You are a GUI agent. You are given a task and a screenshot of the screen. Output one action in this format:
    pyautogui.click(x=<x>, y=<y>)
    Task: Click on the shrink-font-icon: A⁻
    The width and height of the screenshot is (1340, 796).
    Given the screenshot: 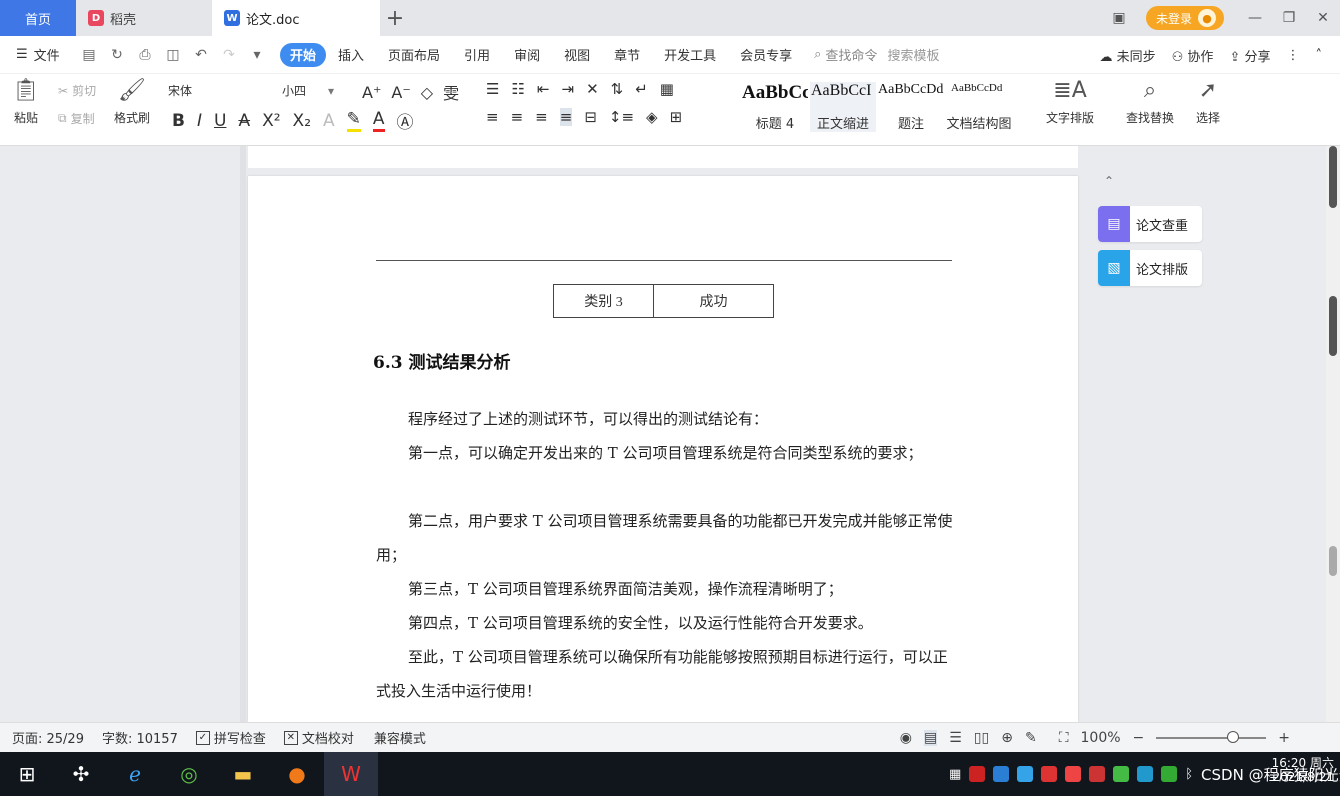 What is the action you would take?
    pyautogui.click(x=400, y=92)
    